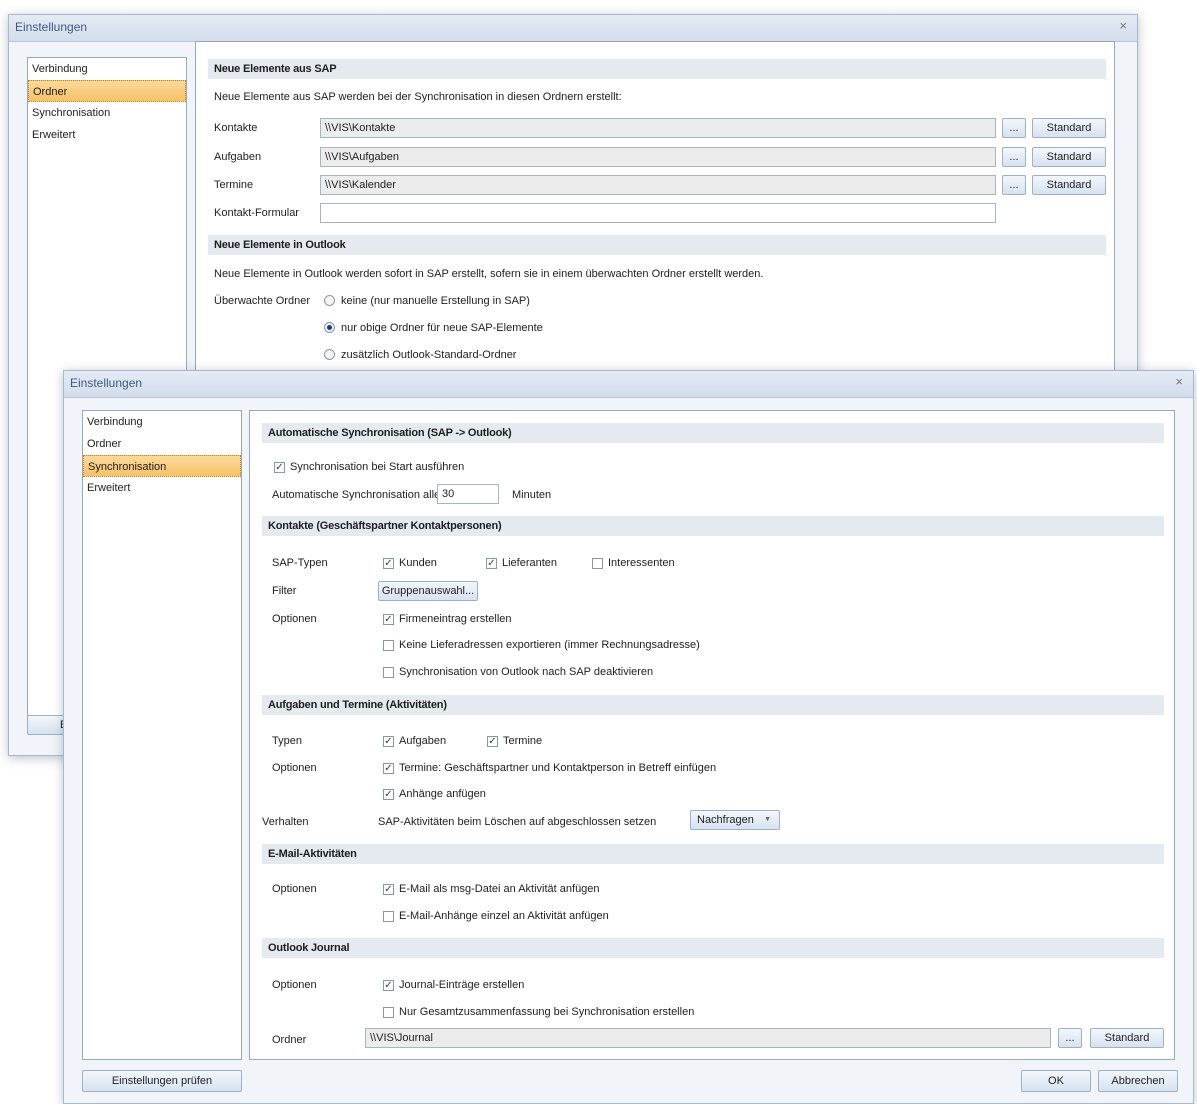 This screenshot has width=1197, height=1104. What do you see at coordinates (597, 563) in the screenshot?
I see `prospects-checkbox` at bounding box center [597, 563].